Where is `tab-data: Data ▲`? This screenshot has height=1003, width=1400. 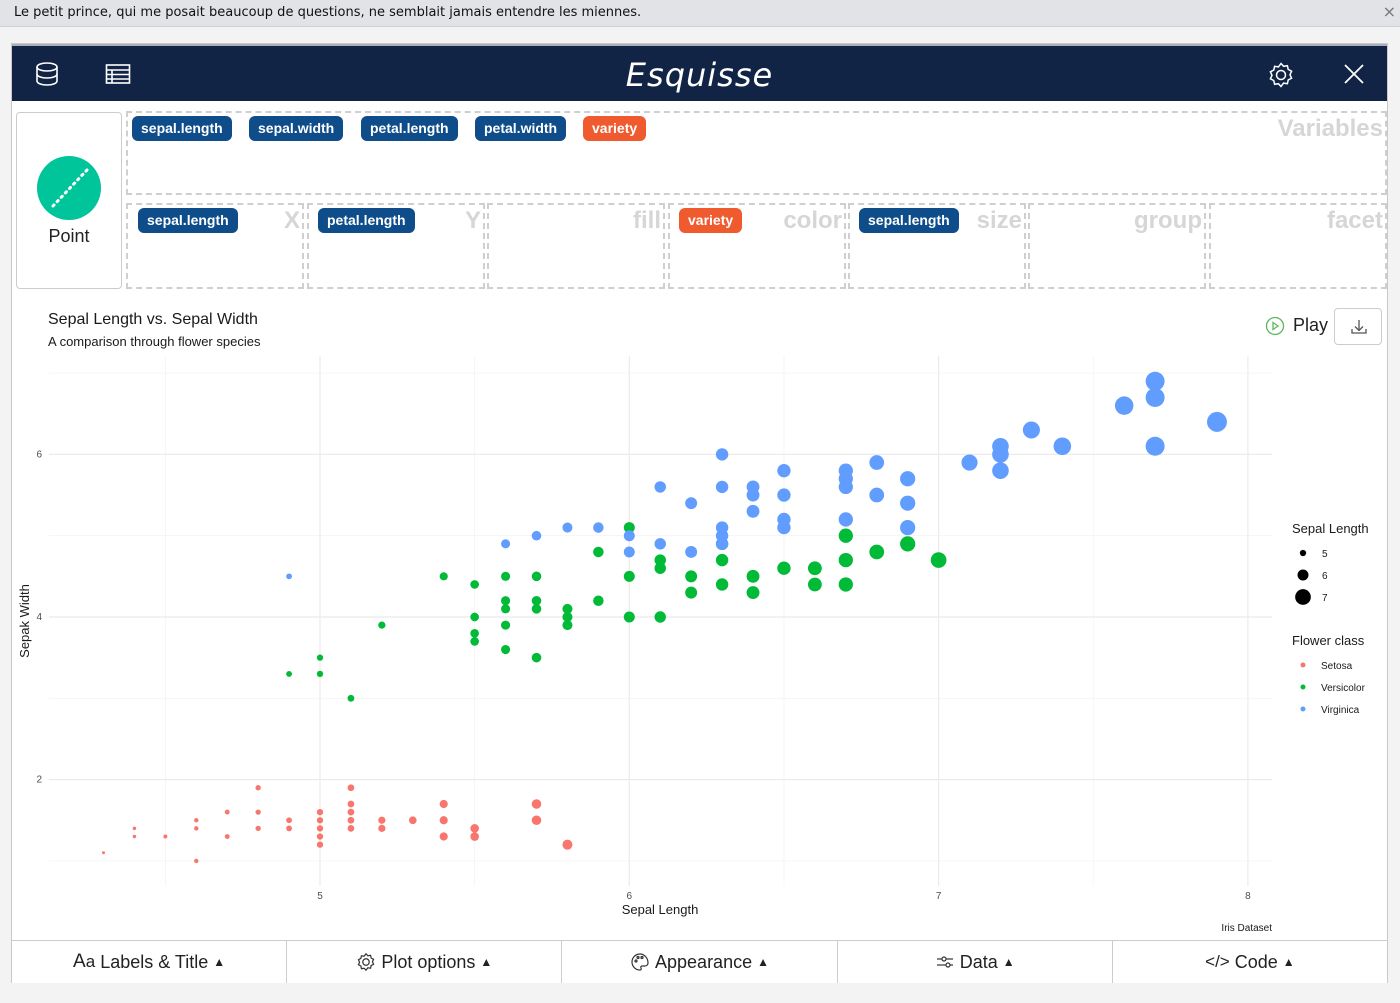
tab-data: Data ▲ is located at coordinates (975, 962).